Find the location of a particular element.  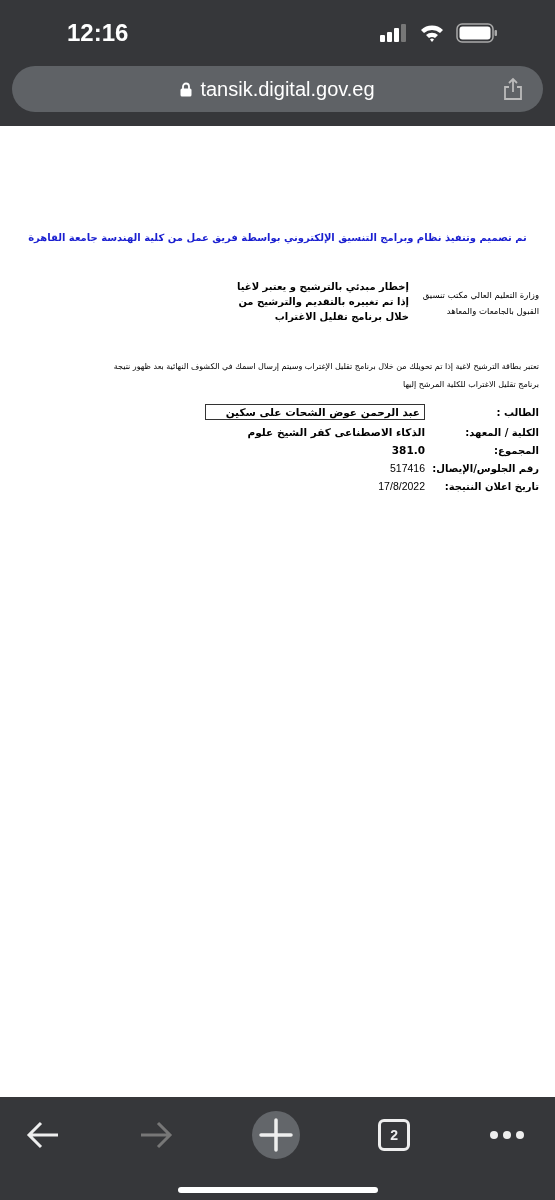

field-value: الذكاء الاصطناعى كفر الشيخ علوم is located at coordinates (336, 432).